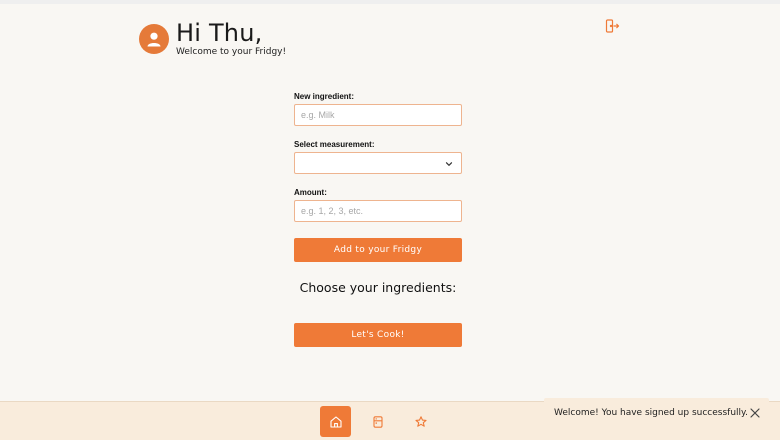 The image size is (780, 440). I want to click on star-icon, so click(420, 421).